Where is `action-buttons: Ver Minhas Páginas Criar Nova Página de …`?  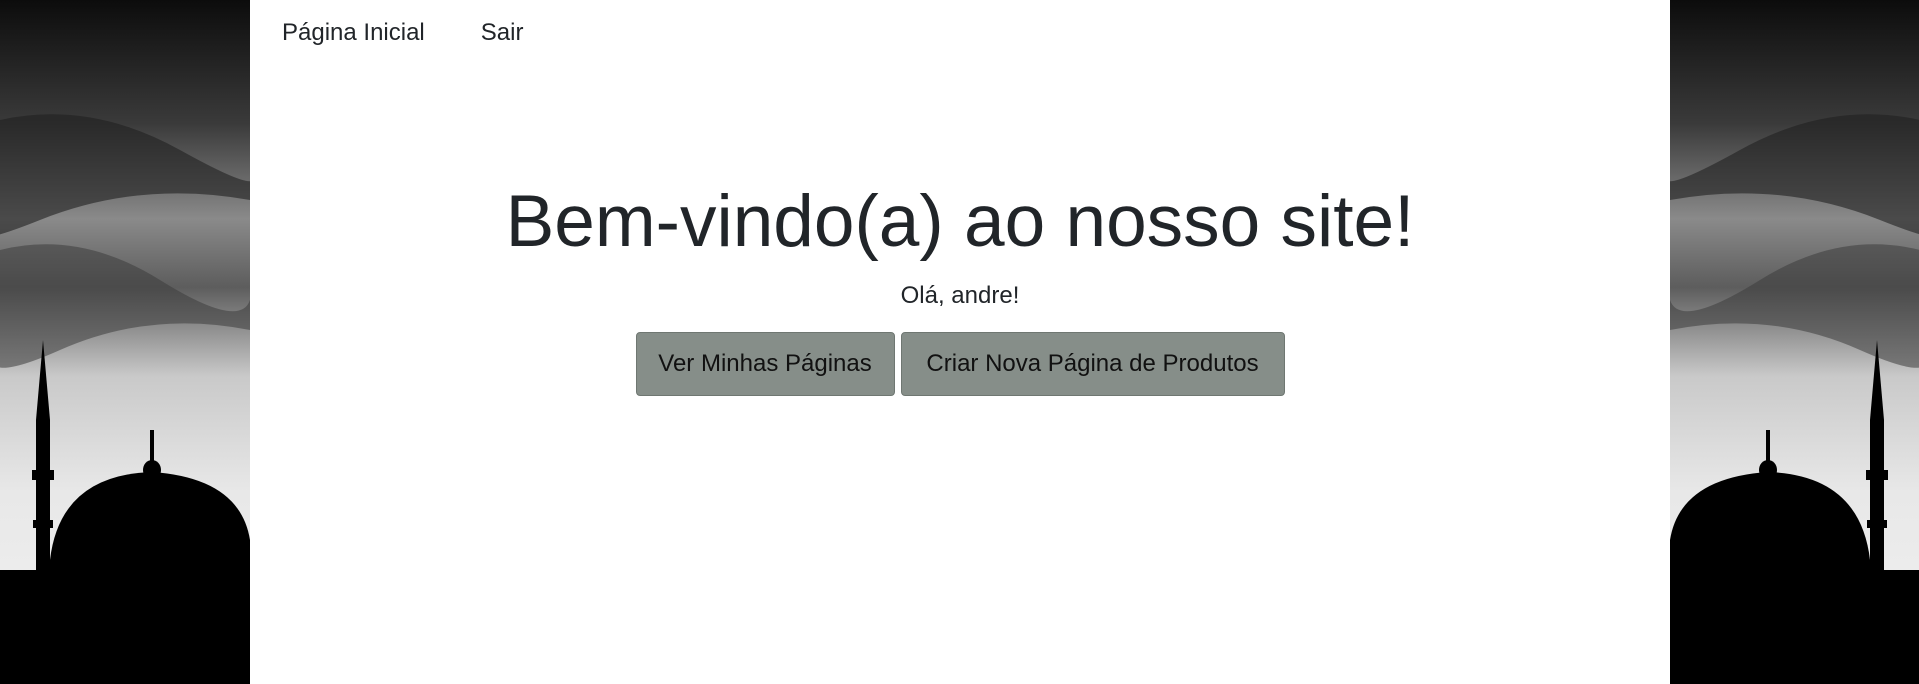 action-buttons: Ver Minhas Páginas Criar Nova Página de … is located at coordinates (960, 364).